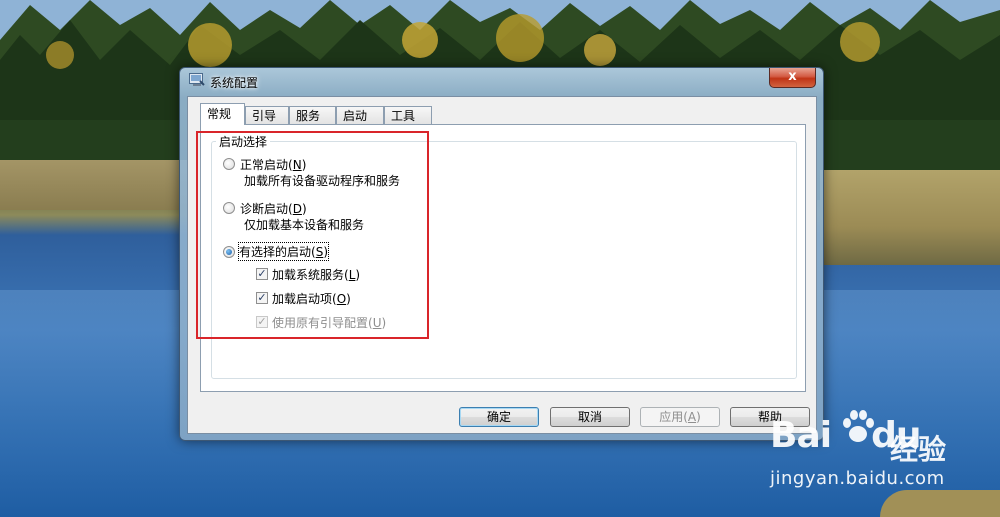  I want to click on ok-button: 确定, so click(499, 417).